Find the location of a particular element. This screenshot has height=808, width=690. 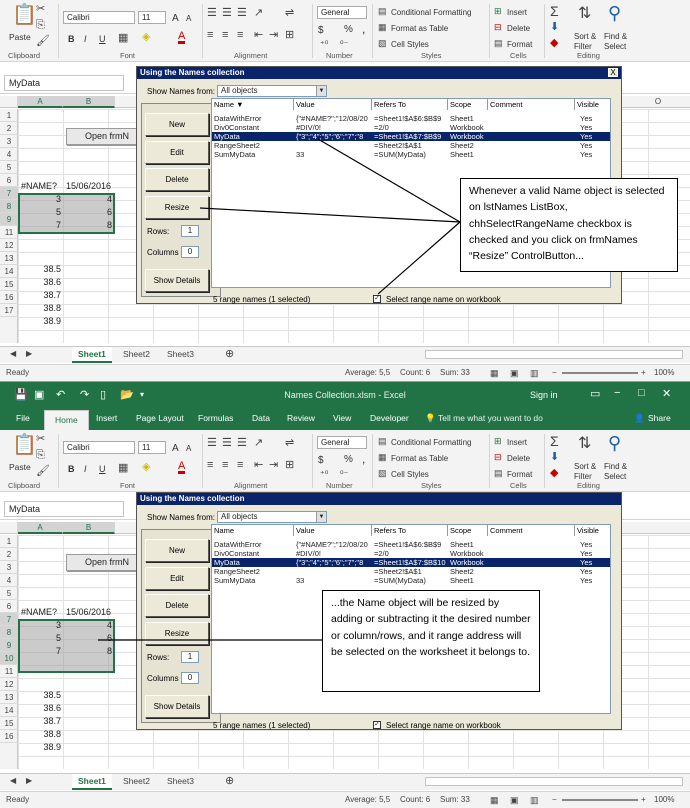

callout-top-arrows is located at coordinates (330, 216).